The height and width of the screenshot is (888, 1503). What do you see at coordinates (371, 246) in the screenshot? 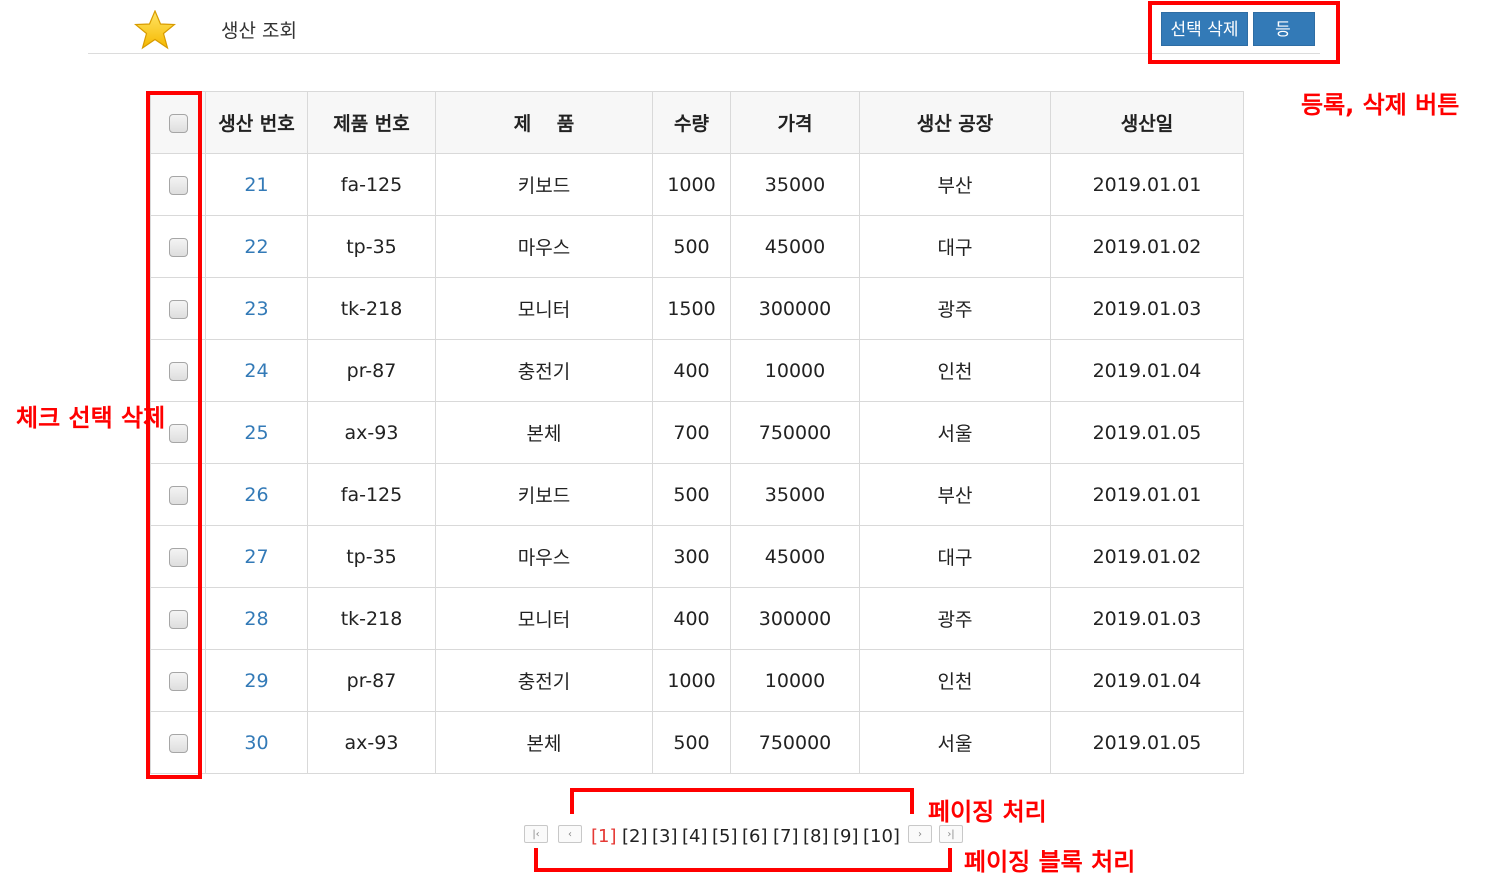
I see `product-no-cell: tp-35` at bounding box center [371, 246].